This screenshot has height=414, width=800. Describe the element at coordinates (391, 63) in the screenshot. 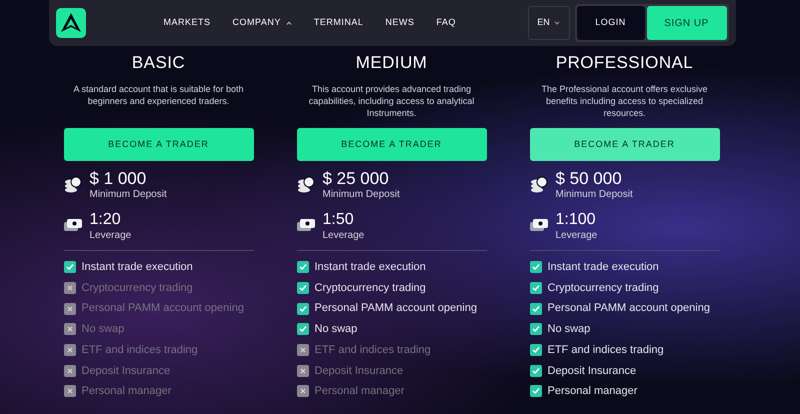

I see `plan-title: MEDIUM` at that location.